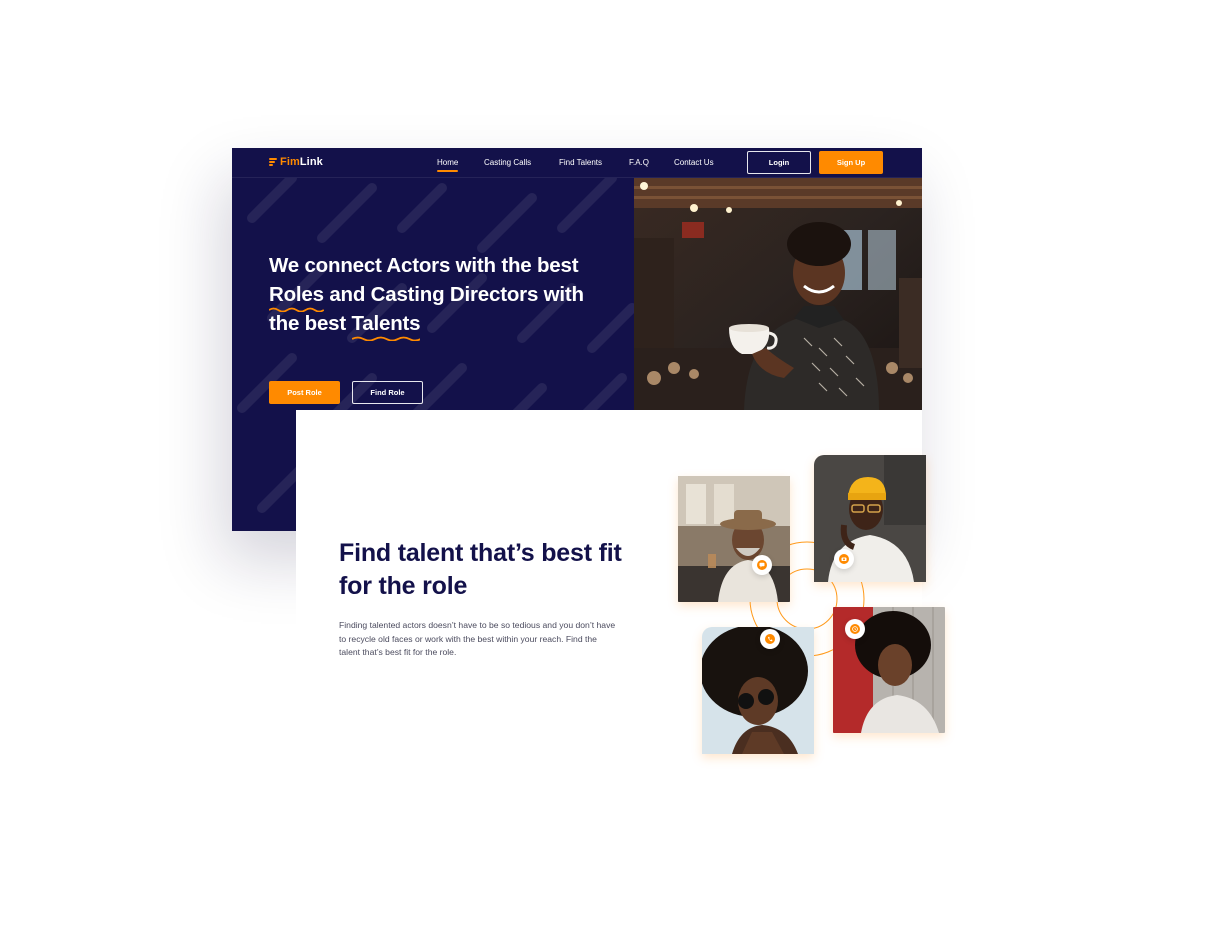 The image size is (1220, 950). Describe the element at coordinates (304, 392) in the screenshot. I see `post-role-button: Post Role` at that location.